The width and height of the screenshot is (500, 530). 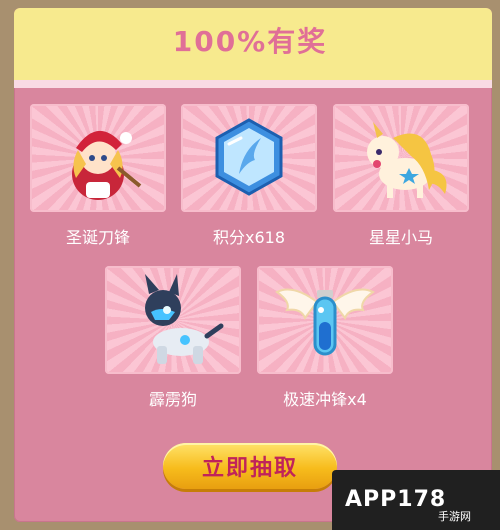 I want to click on winged-potion-icon, so click(x=325, y=322).